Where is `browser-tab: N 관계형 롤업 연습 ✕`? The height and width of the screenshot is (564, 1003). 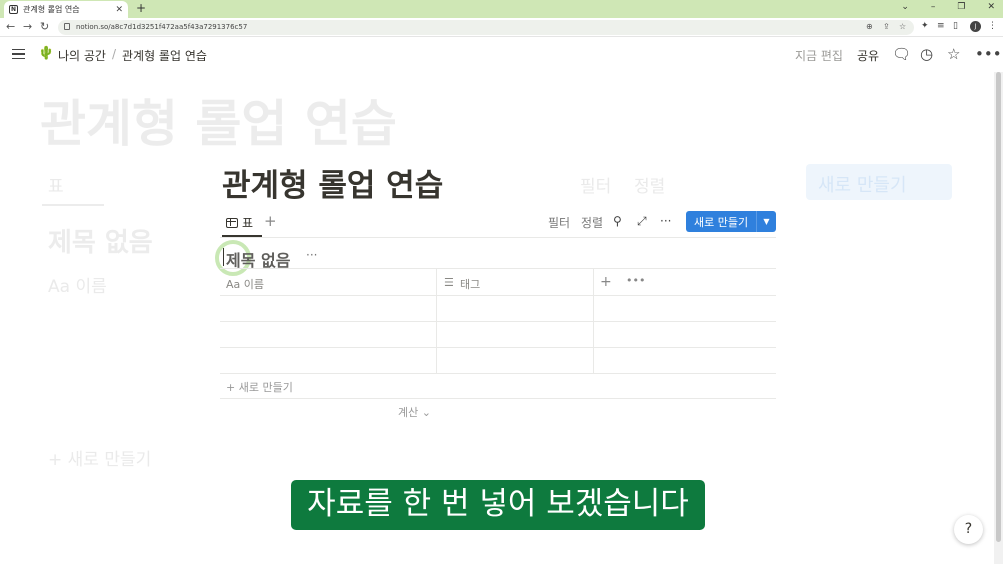 browser-tab: N 관계형 롤업 연습 ✕ is located at coordinates (66, 9).